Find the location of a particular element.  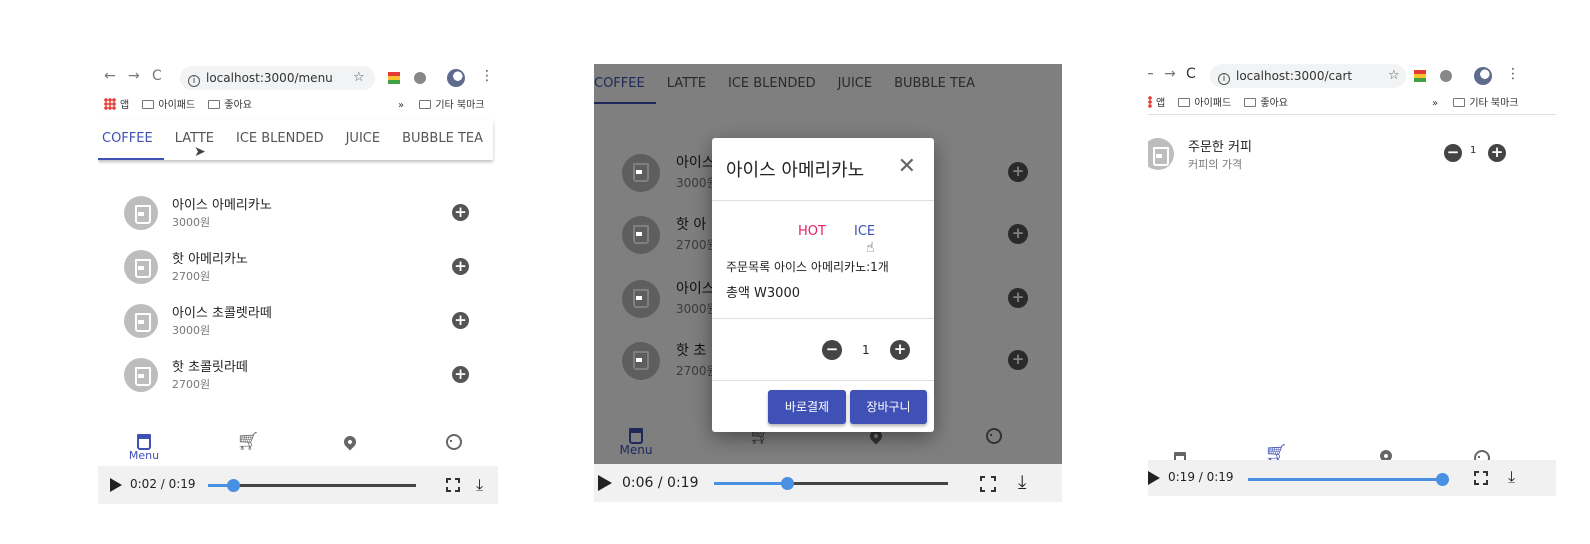

add-to-cart-button: 장바구니 is located at coordinates (888, 407).